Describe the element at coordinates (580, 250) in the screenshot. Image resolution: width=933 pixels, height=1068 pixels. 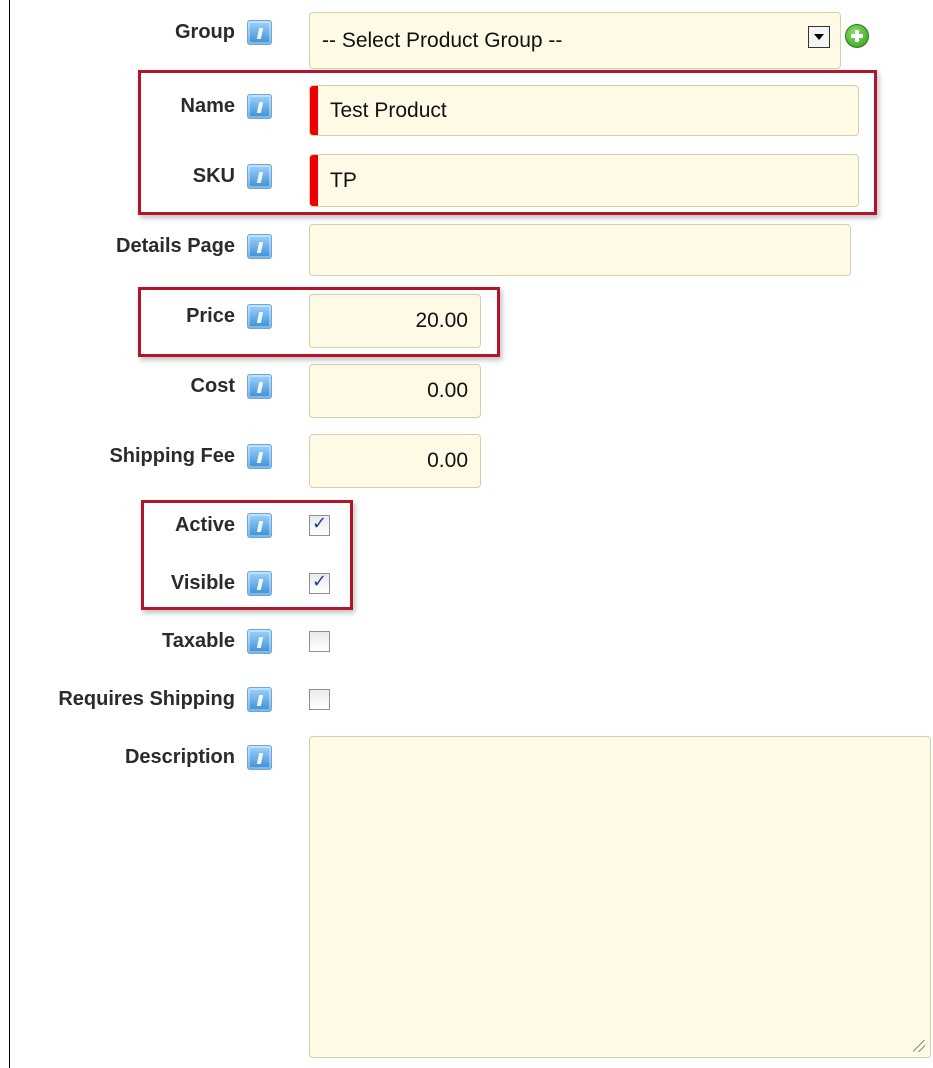
I see `details-page-input` at that location.